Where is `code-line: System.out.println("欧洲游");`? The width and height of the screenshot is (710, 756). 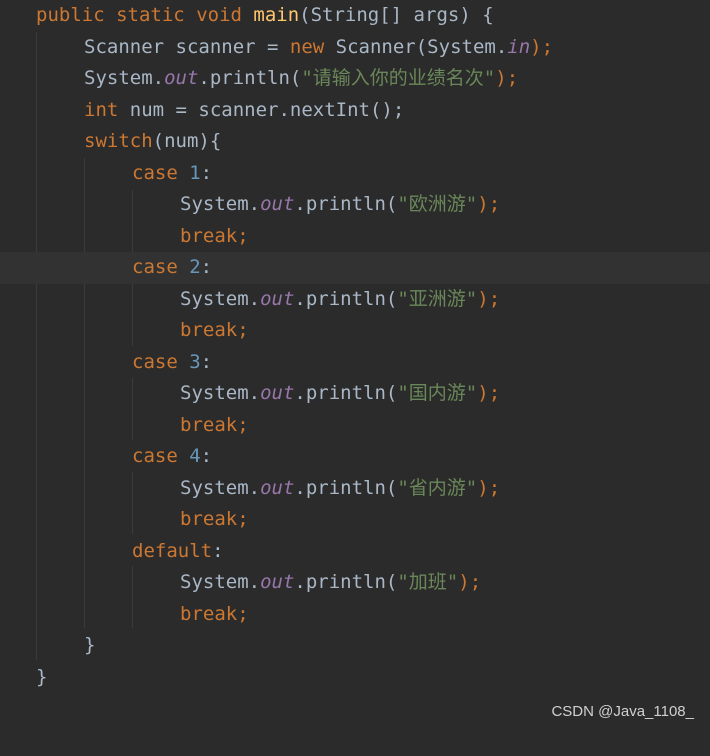 code-line: System.out.println("欧洲游"); is located at coordinates (355, 205).